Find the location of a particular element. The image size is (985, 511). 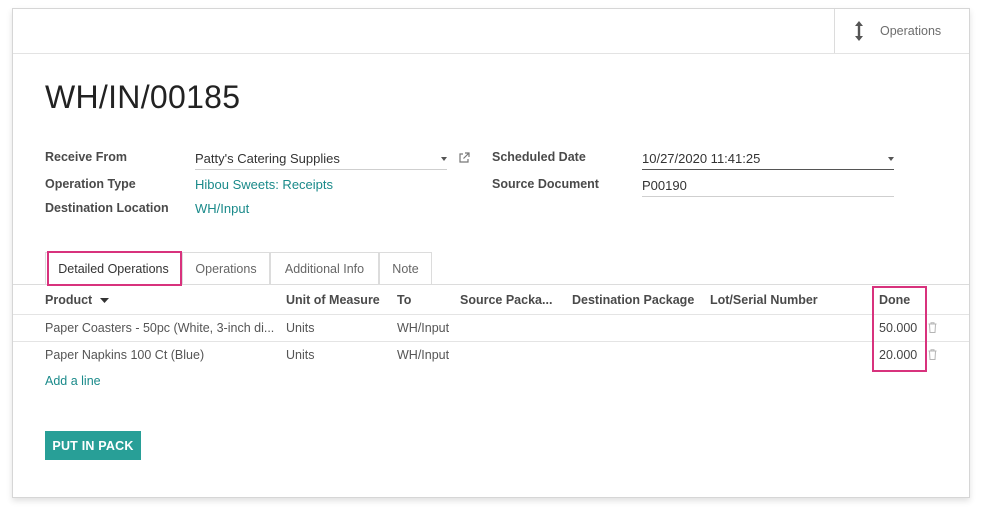

tab-label: Note is located at coordinates (405, 268).